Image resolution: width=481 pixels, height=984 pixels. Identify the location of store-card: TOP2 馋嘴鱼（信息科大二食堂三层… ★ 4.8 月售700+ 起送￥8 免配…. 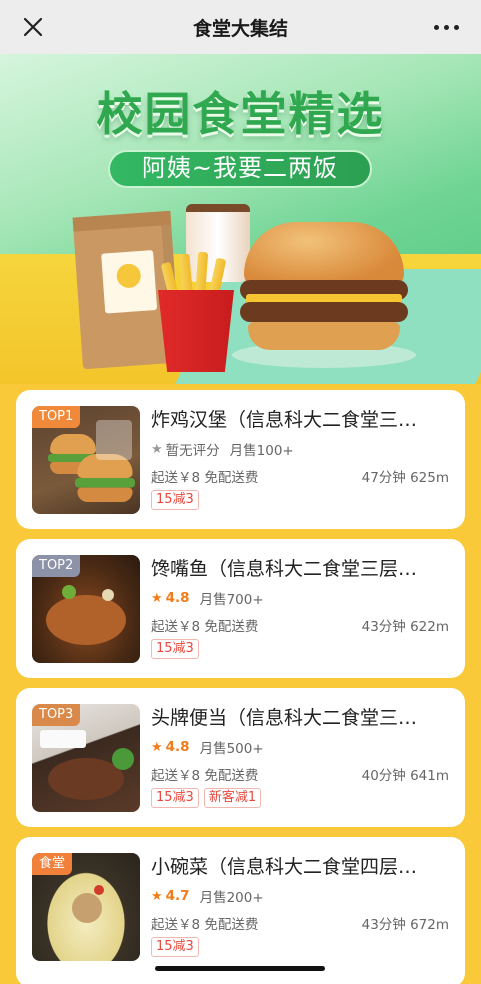
(240, 608).